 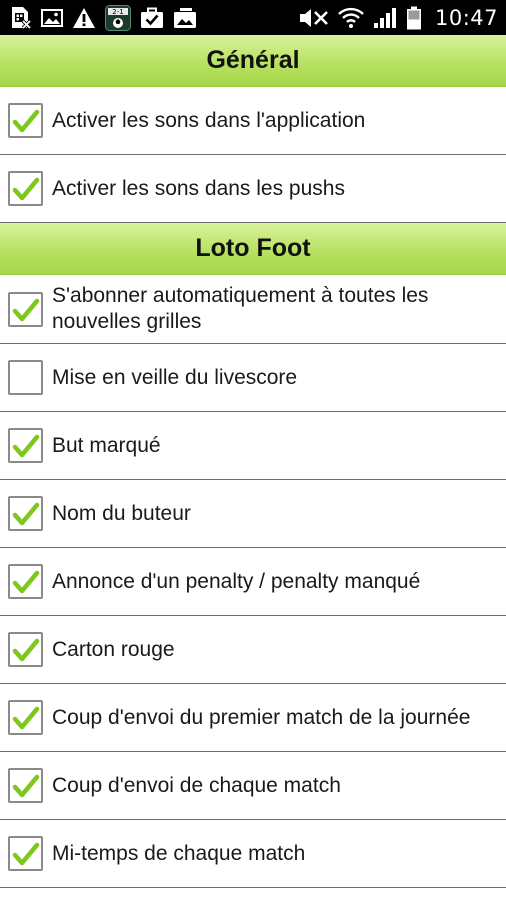 I want to click on section-title: Général, so click(x=253, y=60).